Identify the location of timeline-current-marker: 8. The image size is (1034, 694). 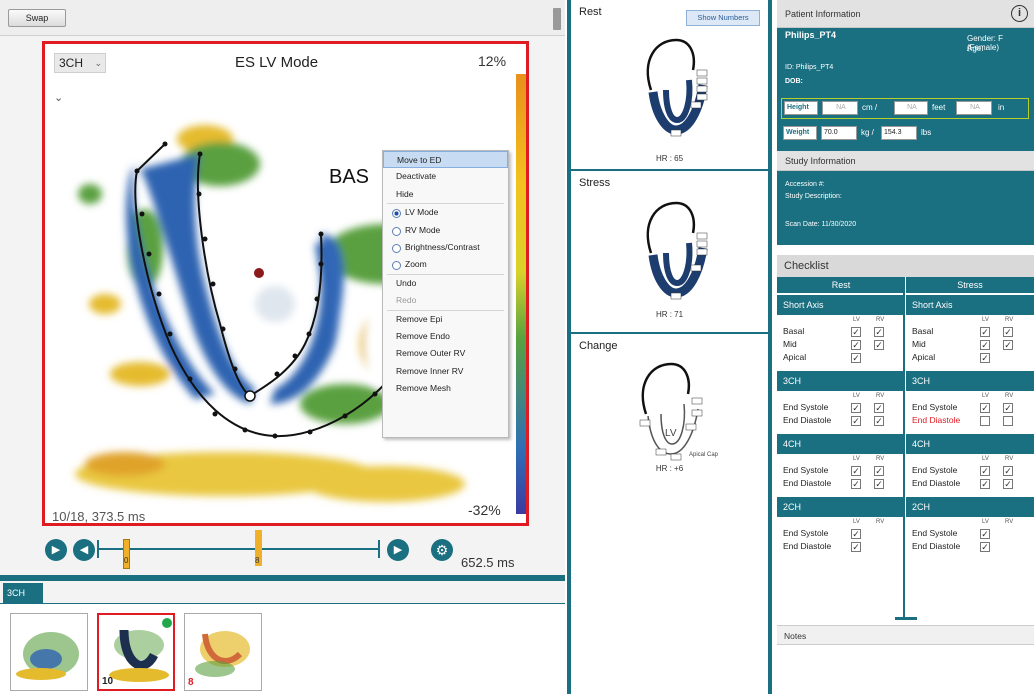
(258, 548).